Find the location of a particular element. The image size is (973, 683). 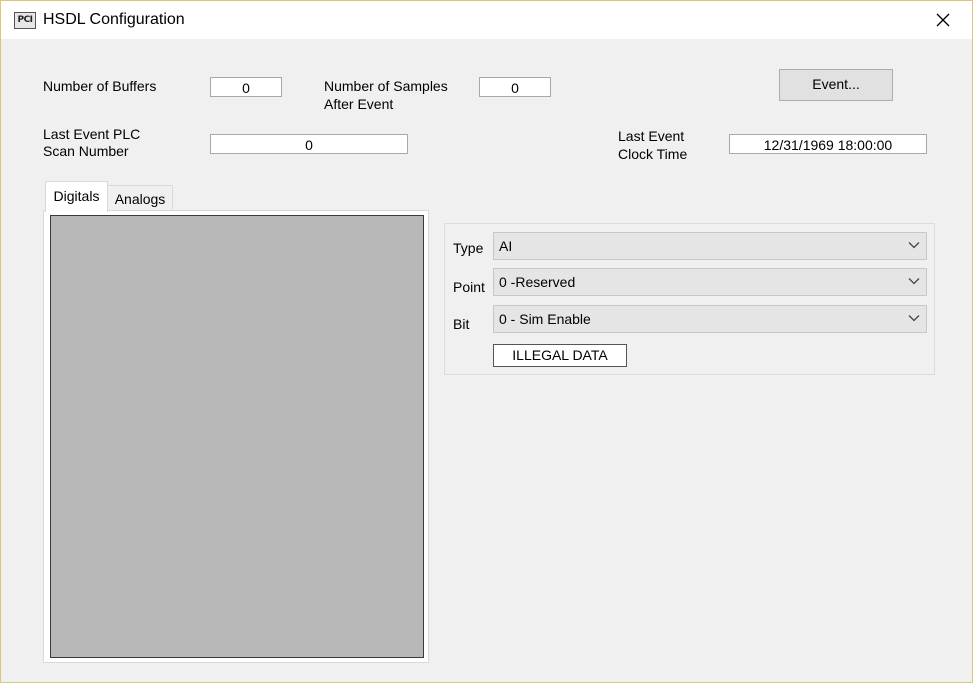

title-bar: PCI HSDL Configuration is located at coordinates (486, 20).